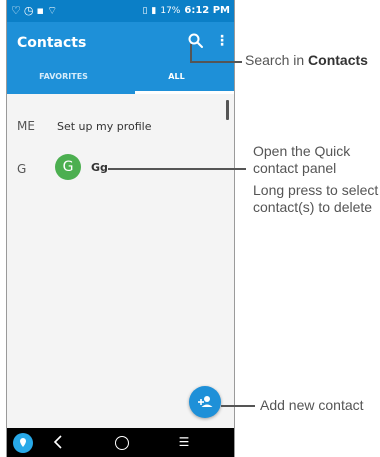  What do you see at coordinates (277, 60) in the screenshot?
I see `search-callout-prefix: Search in` at bounding box center [277, 60].